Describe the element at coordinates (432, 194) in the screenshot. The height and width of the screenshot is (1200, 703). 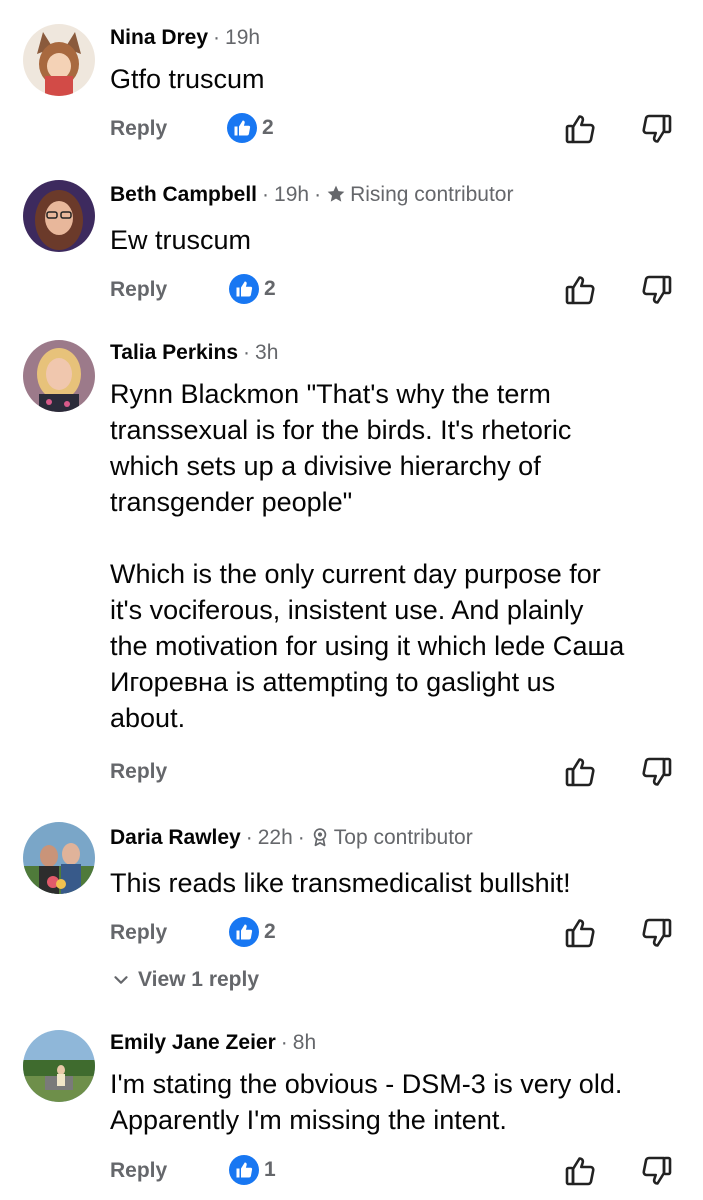
I see `contributor-badge: Rising contributor` at that location.